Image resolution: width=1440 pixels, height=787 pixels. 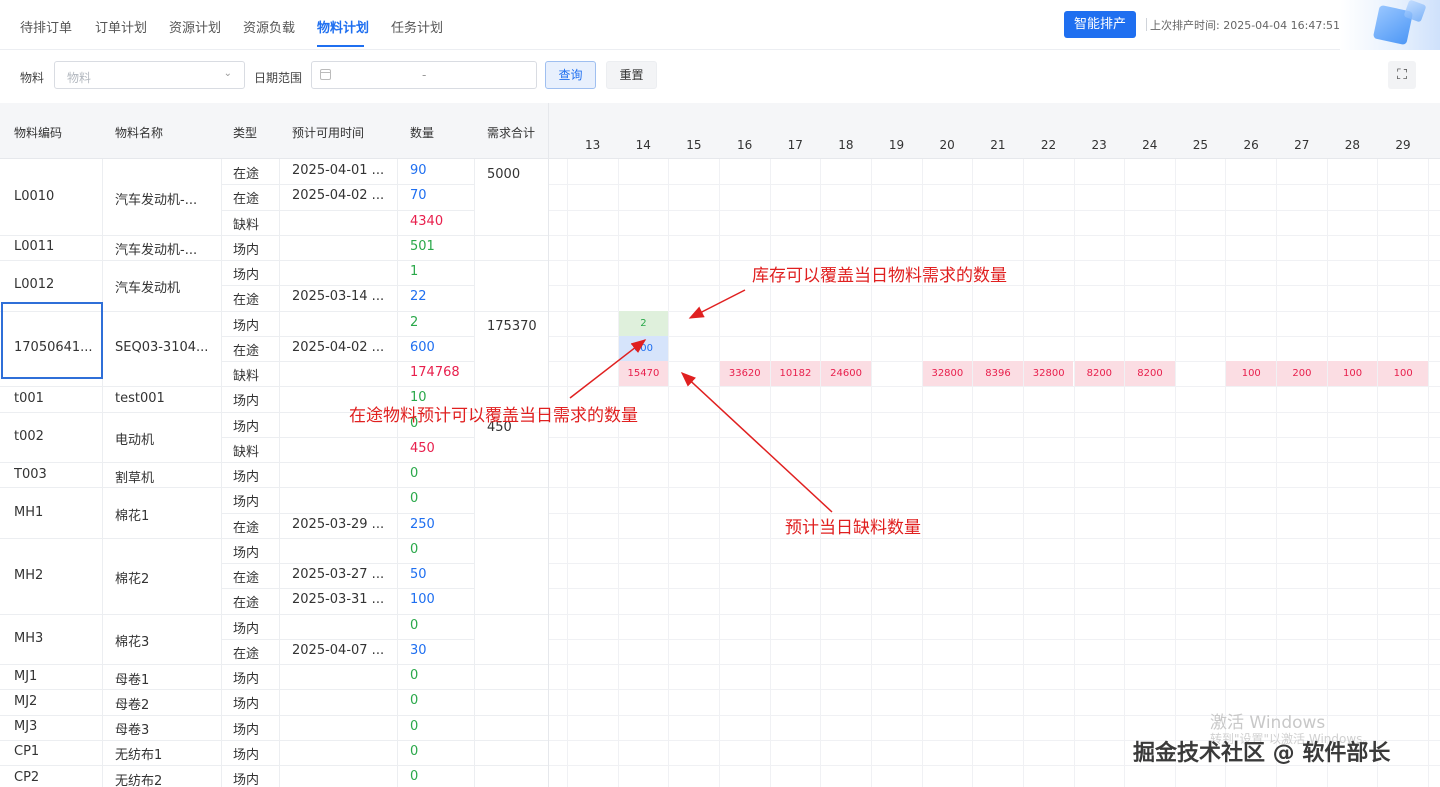 What do you see at coordinates (795, 373) in the screenshot?
I see `timeline-cell-red: 10182` at bounding box center [795, 373].